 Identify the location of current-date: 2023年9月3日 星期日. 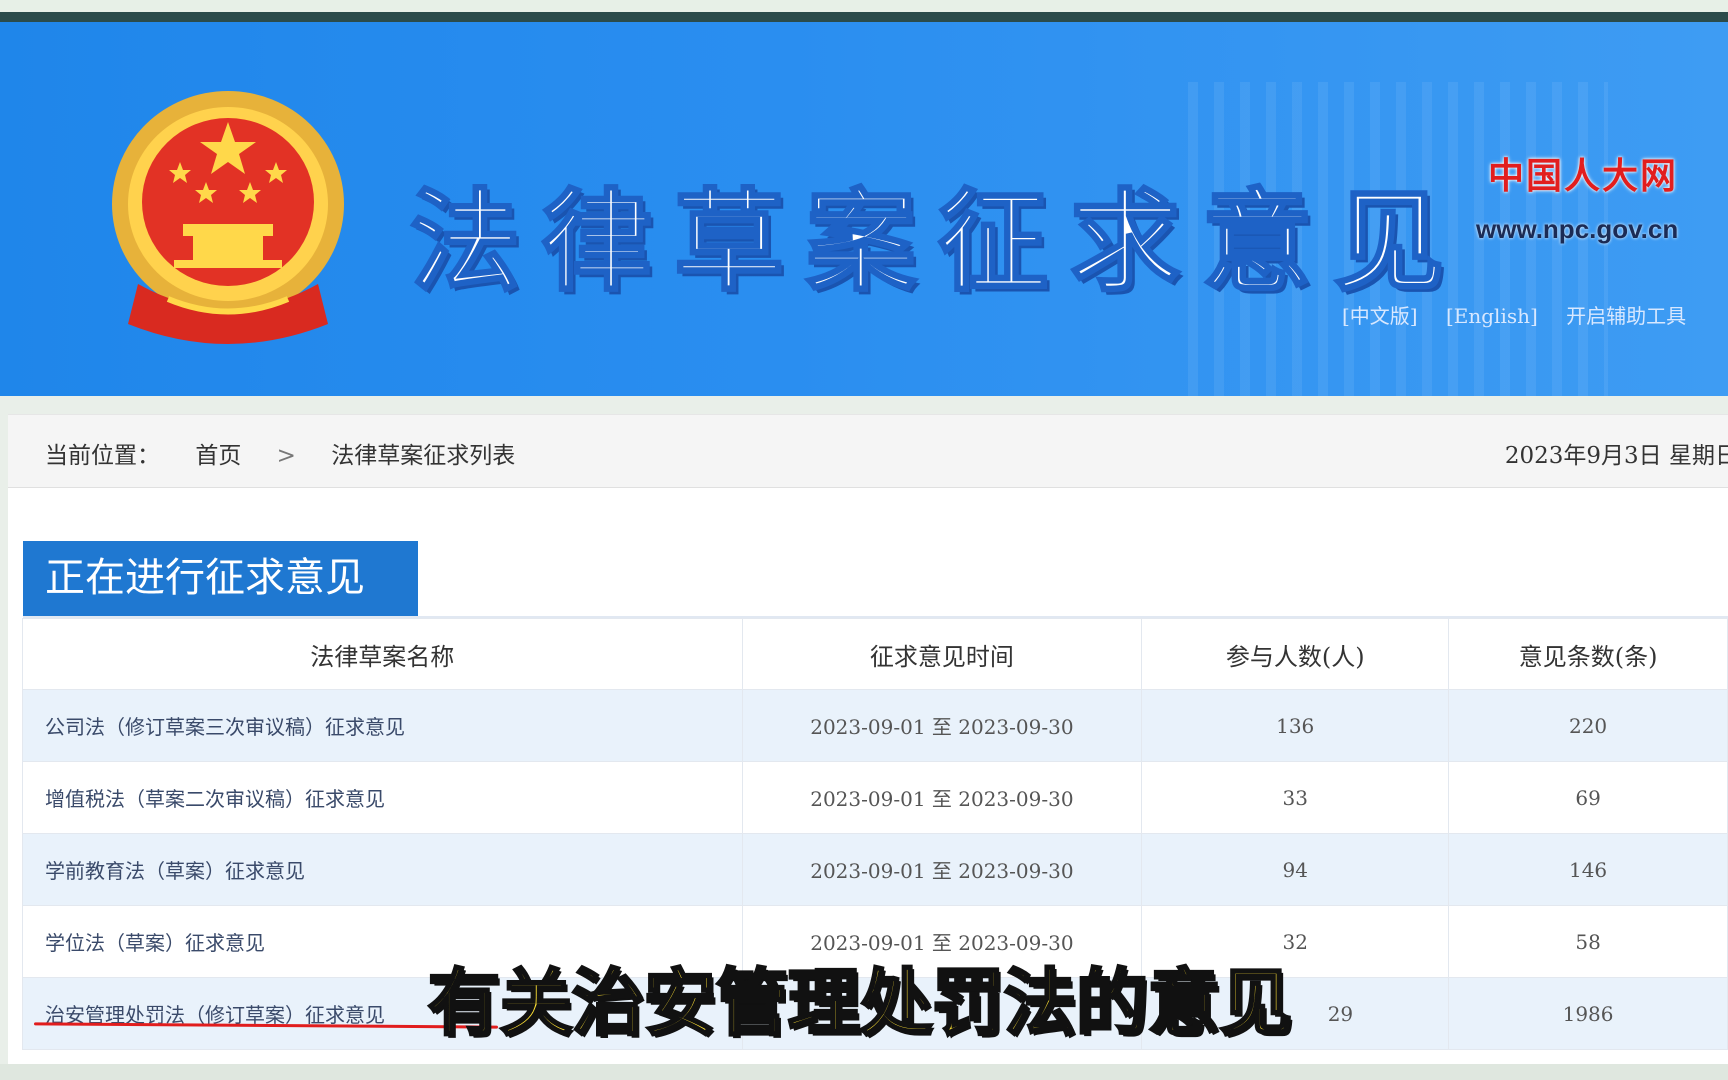
(1616, 456).